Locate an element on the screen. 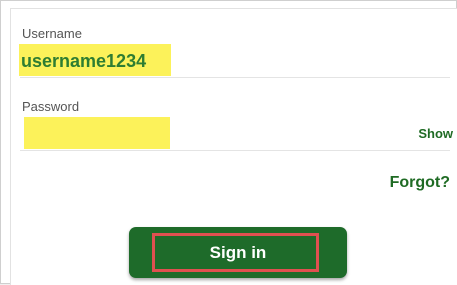 Image resolution: width=457 pixels, height=285 pixels. password-divider is located at coordinates (235, 150).